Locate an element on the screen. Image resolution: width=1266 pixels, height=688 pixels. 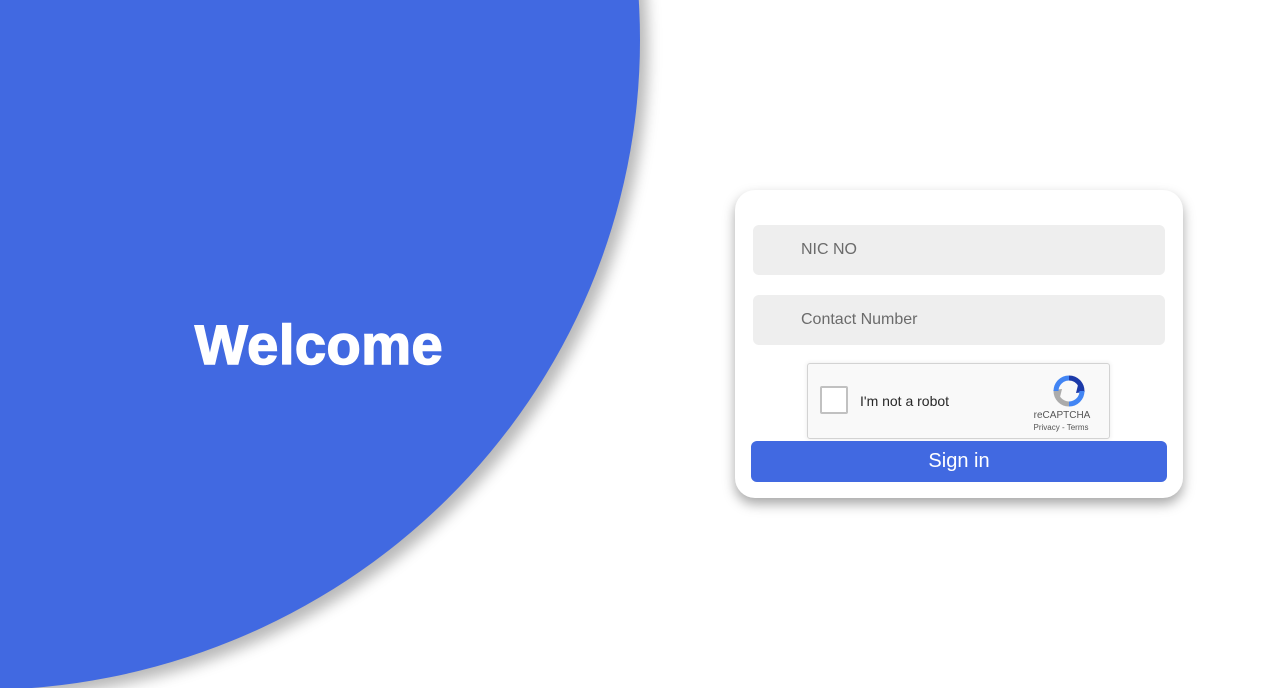
recaptcha-links: Privacy - Terms is located at coordinates (1061, 427).